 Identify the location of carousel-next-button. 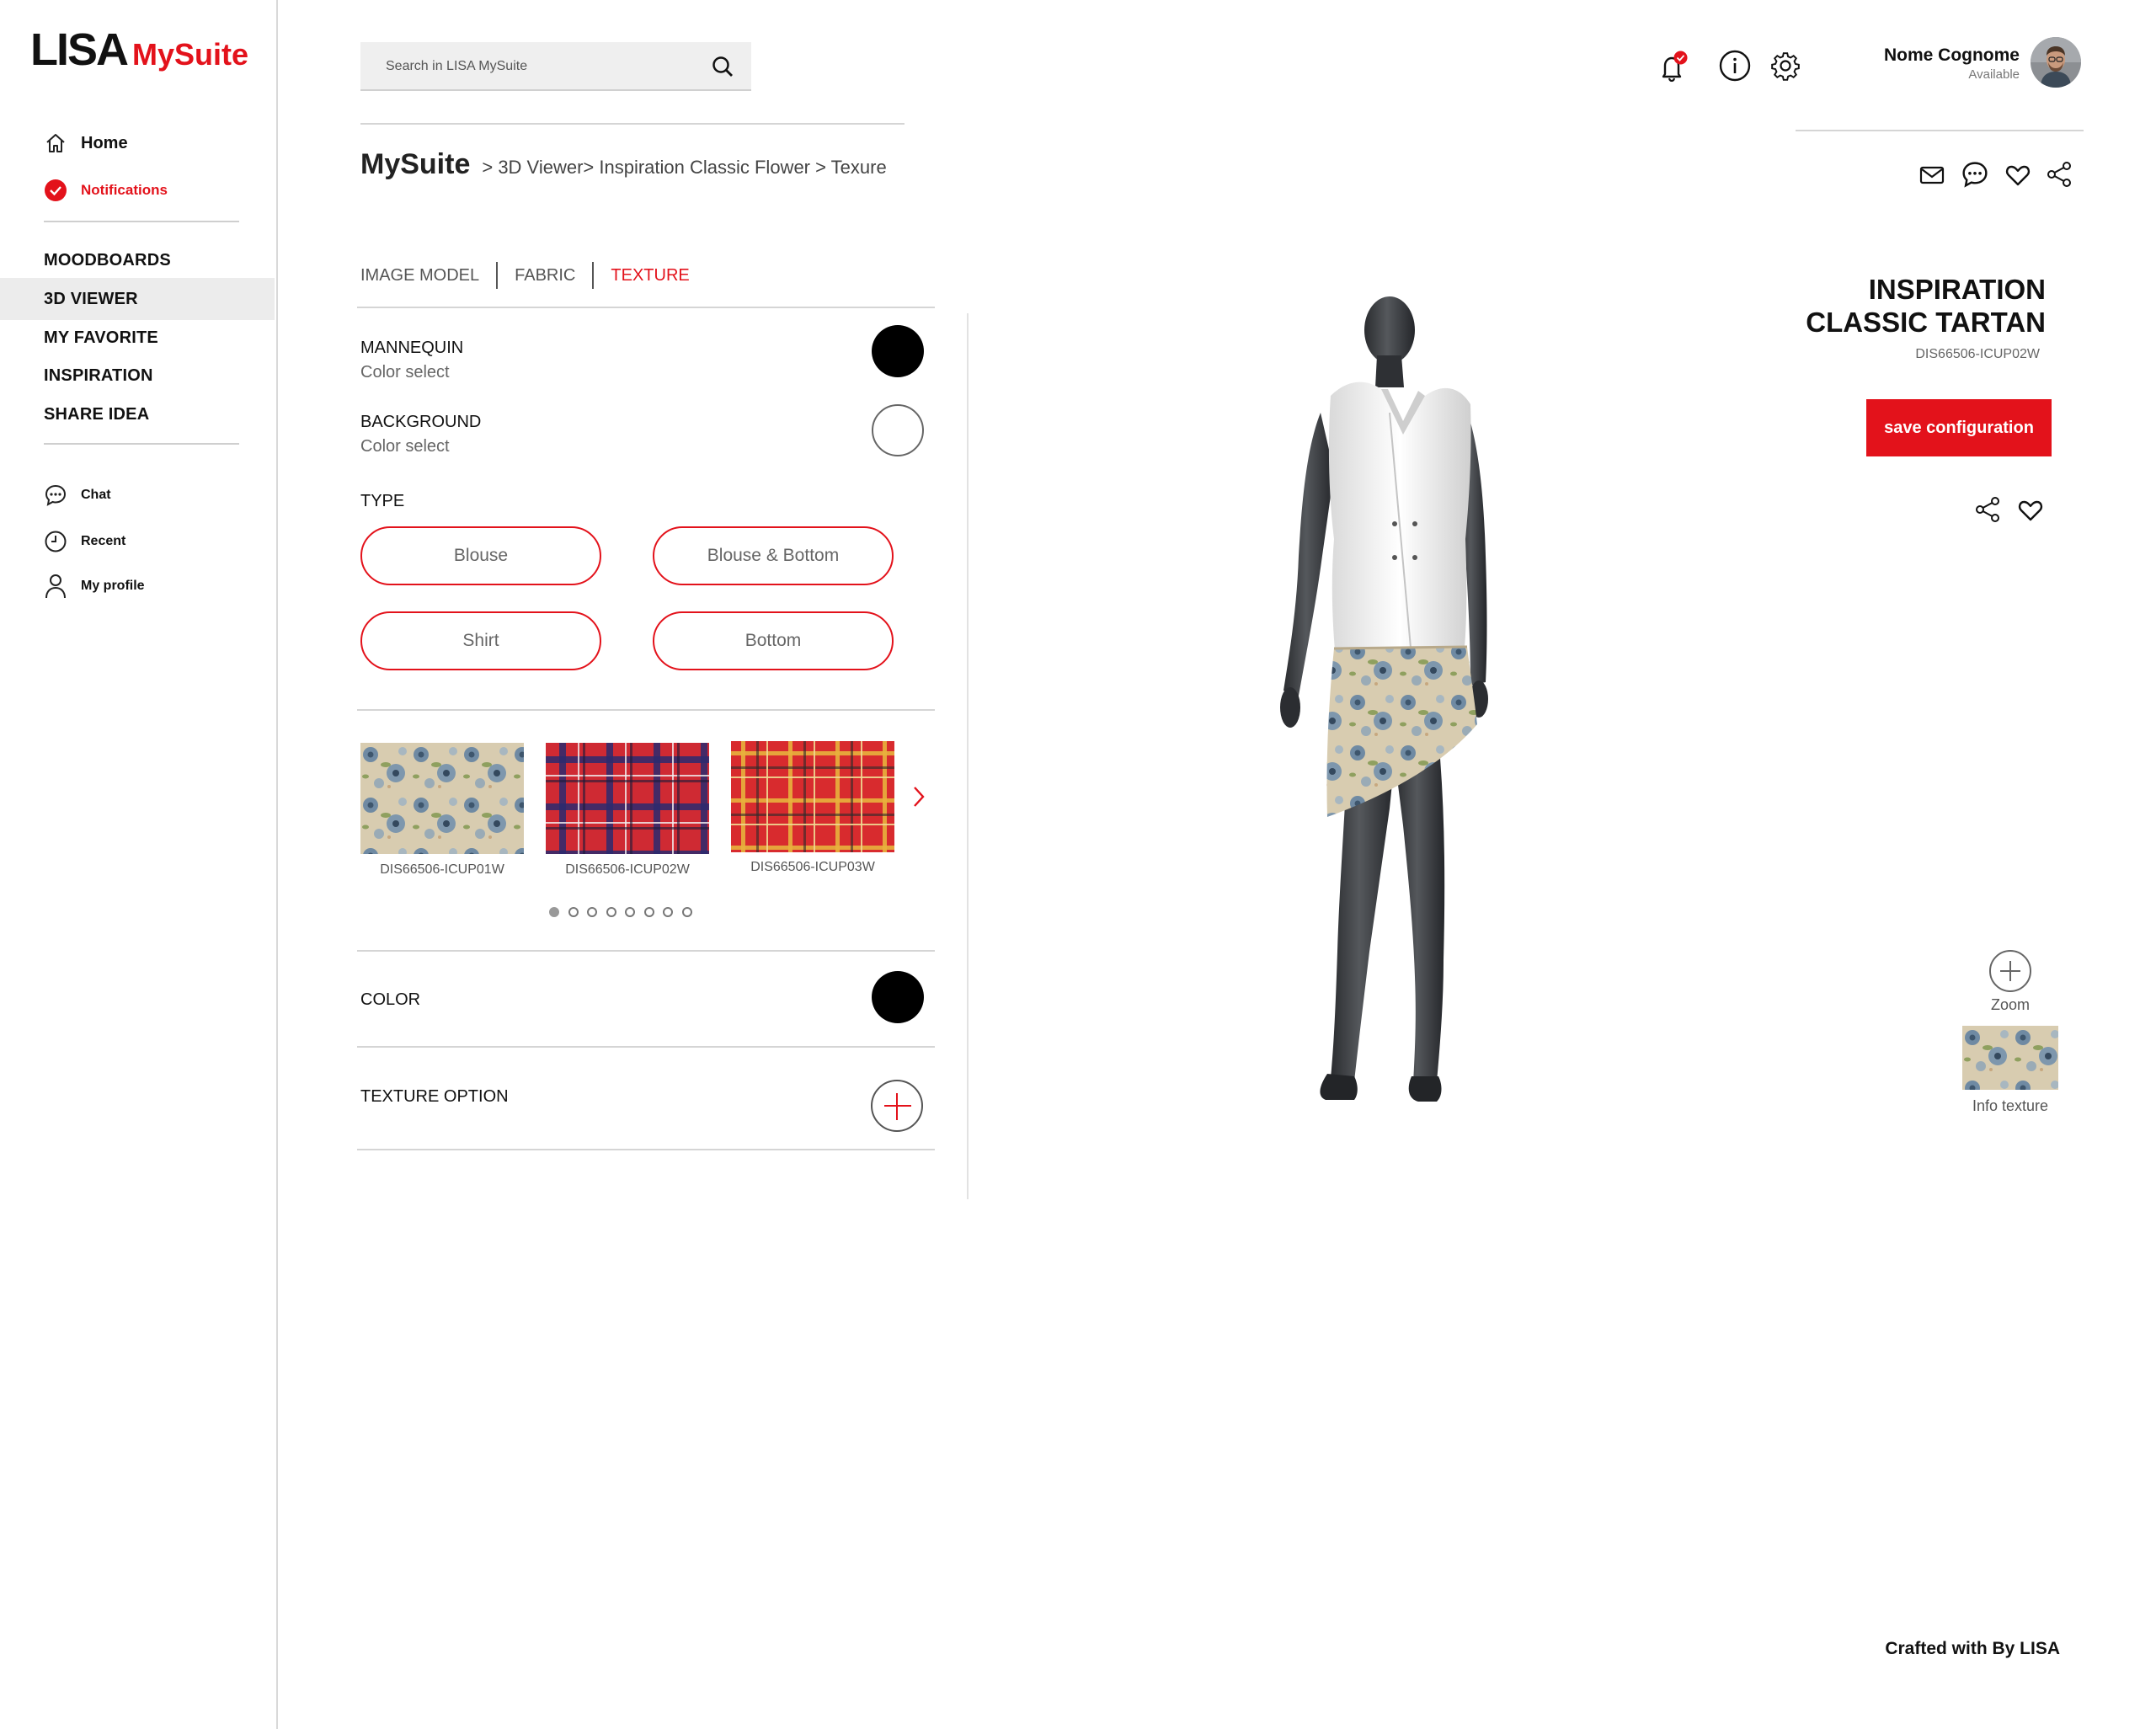
(919, 796).